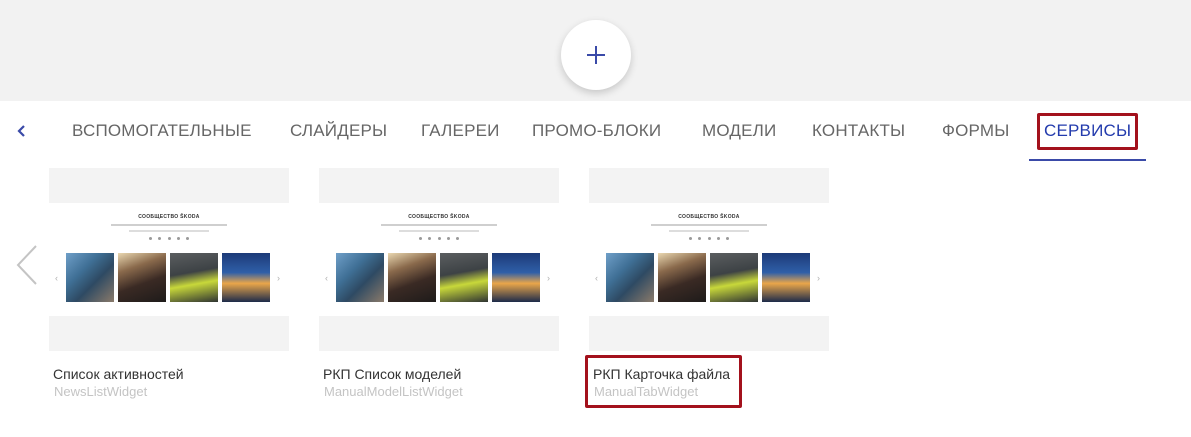 This screenshot has height=437, width=1191. I want to click on add-block-button, so click(596, 55).